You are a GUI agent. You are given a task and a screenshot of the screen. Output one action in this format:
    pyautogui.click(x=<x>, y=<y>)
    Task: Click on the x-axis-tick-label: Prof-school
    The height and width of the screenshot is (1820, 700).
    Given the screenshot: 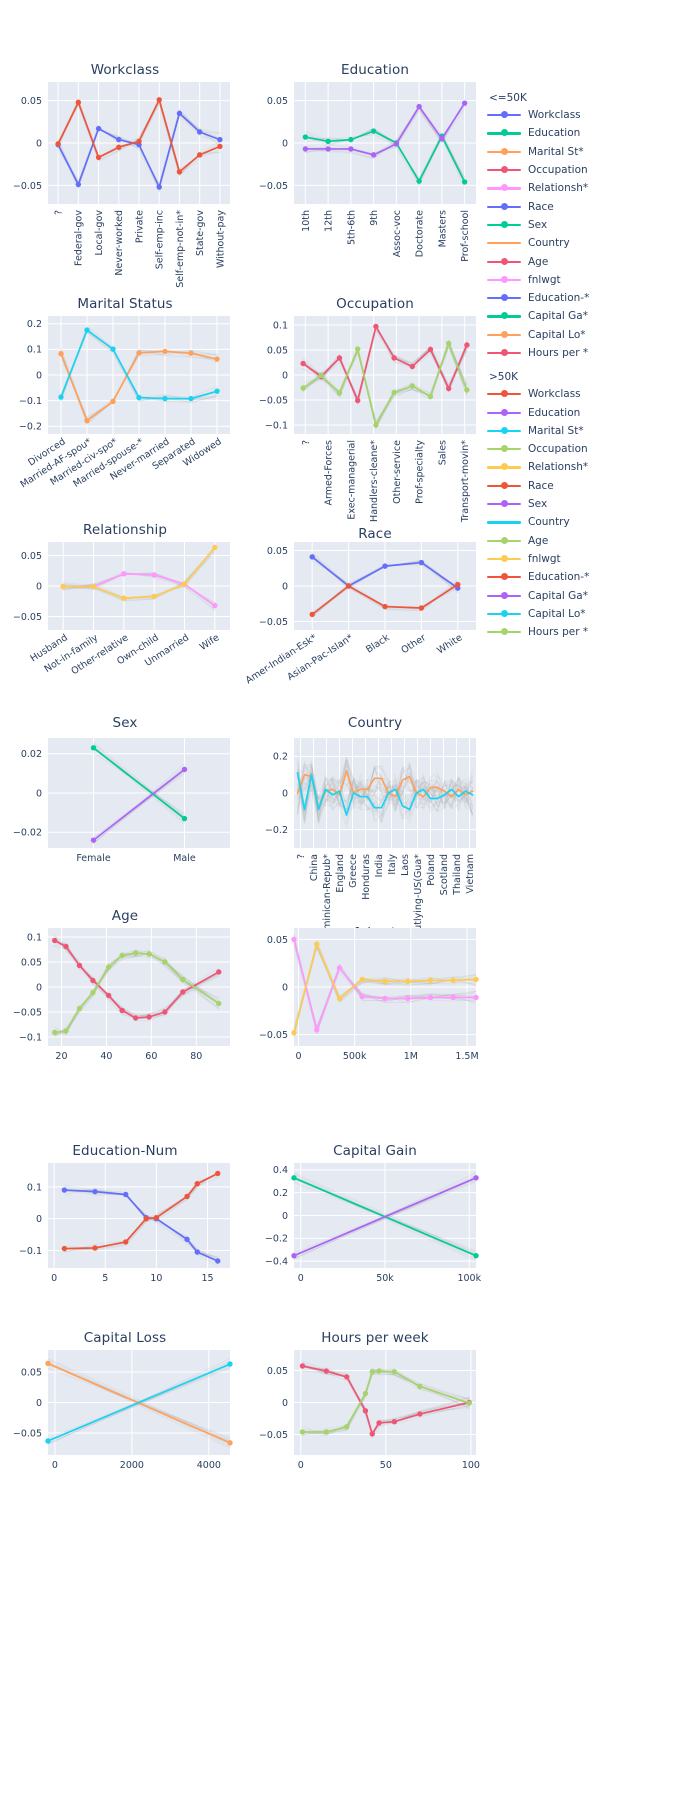 What is the action you would take?
    pyautogui.click(x=465, y=236)
    